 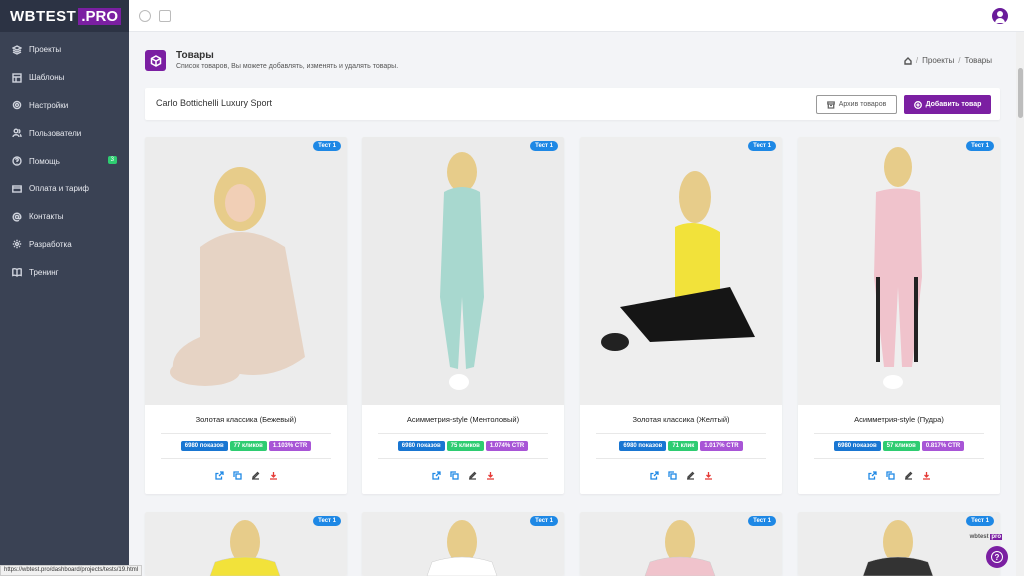 I want to click on product-name: Асимметрия-style (Ментоловый), so click(x=463, y=419).